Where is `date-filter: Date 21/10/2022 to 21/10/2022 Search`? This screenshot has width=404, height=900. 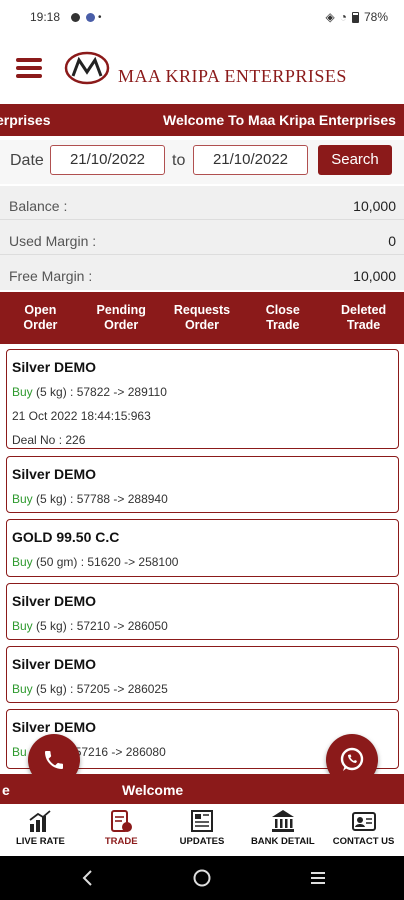
date-filter: Date 21/10/2022 to 21/10/2022 Search is located at coordinates (202, 162).